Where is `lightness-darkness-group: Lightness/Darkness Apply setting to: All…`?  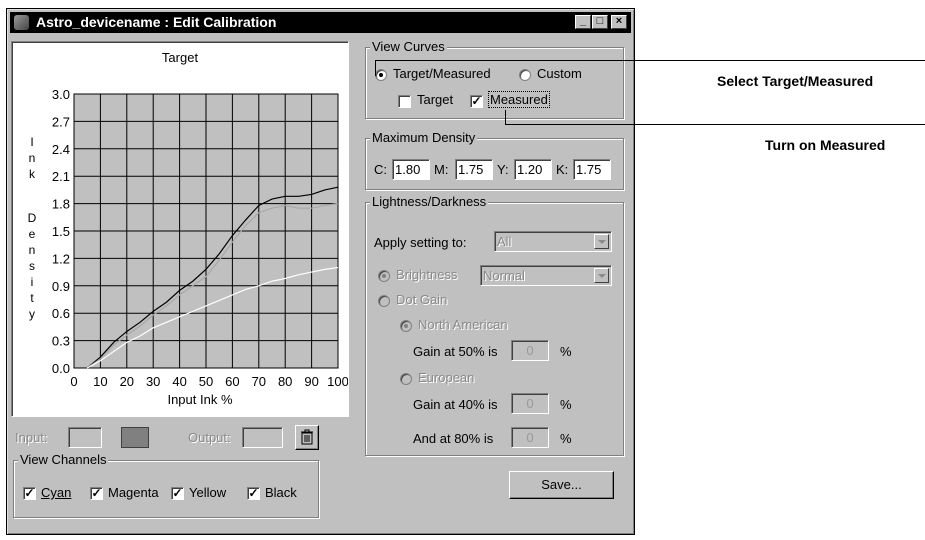
lightness-darkness-group: Lightness/Darkness Apply setting to: All… is located at coordinates (494, 325).